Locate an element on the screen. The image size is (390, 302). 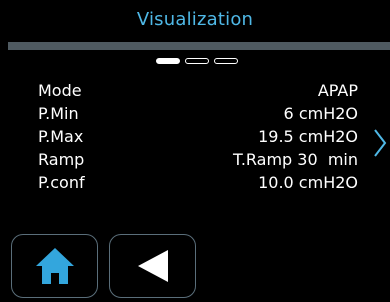
chevron-right-icon is located at coordinates (380, 143).